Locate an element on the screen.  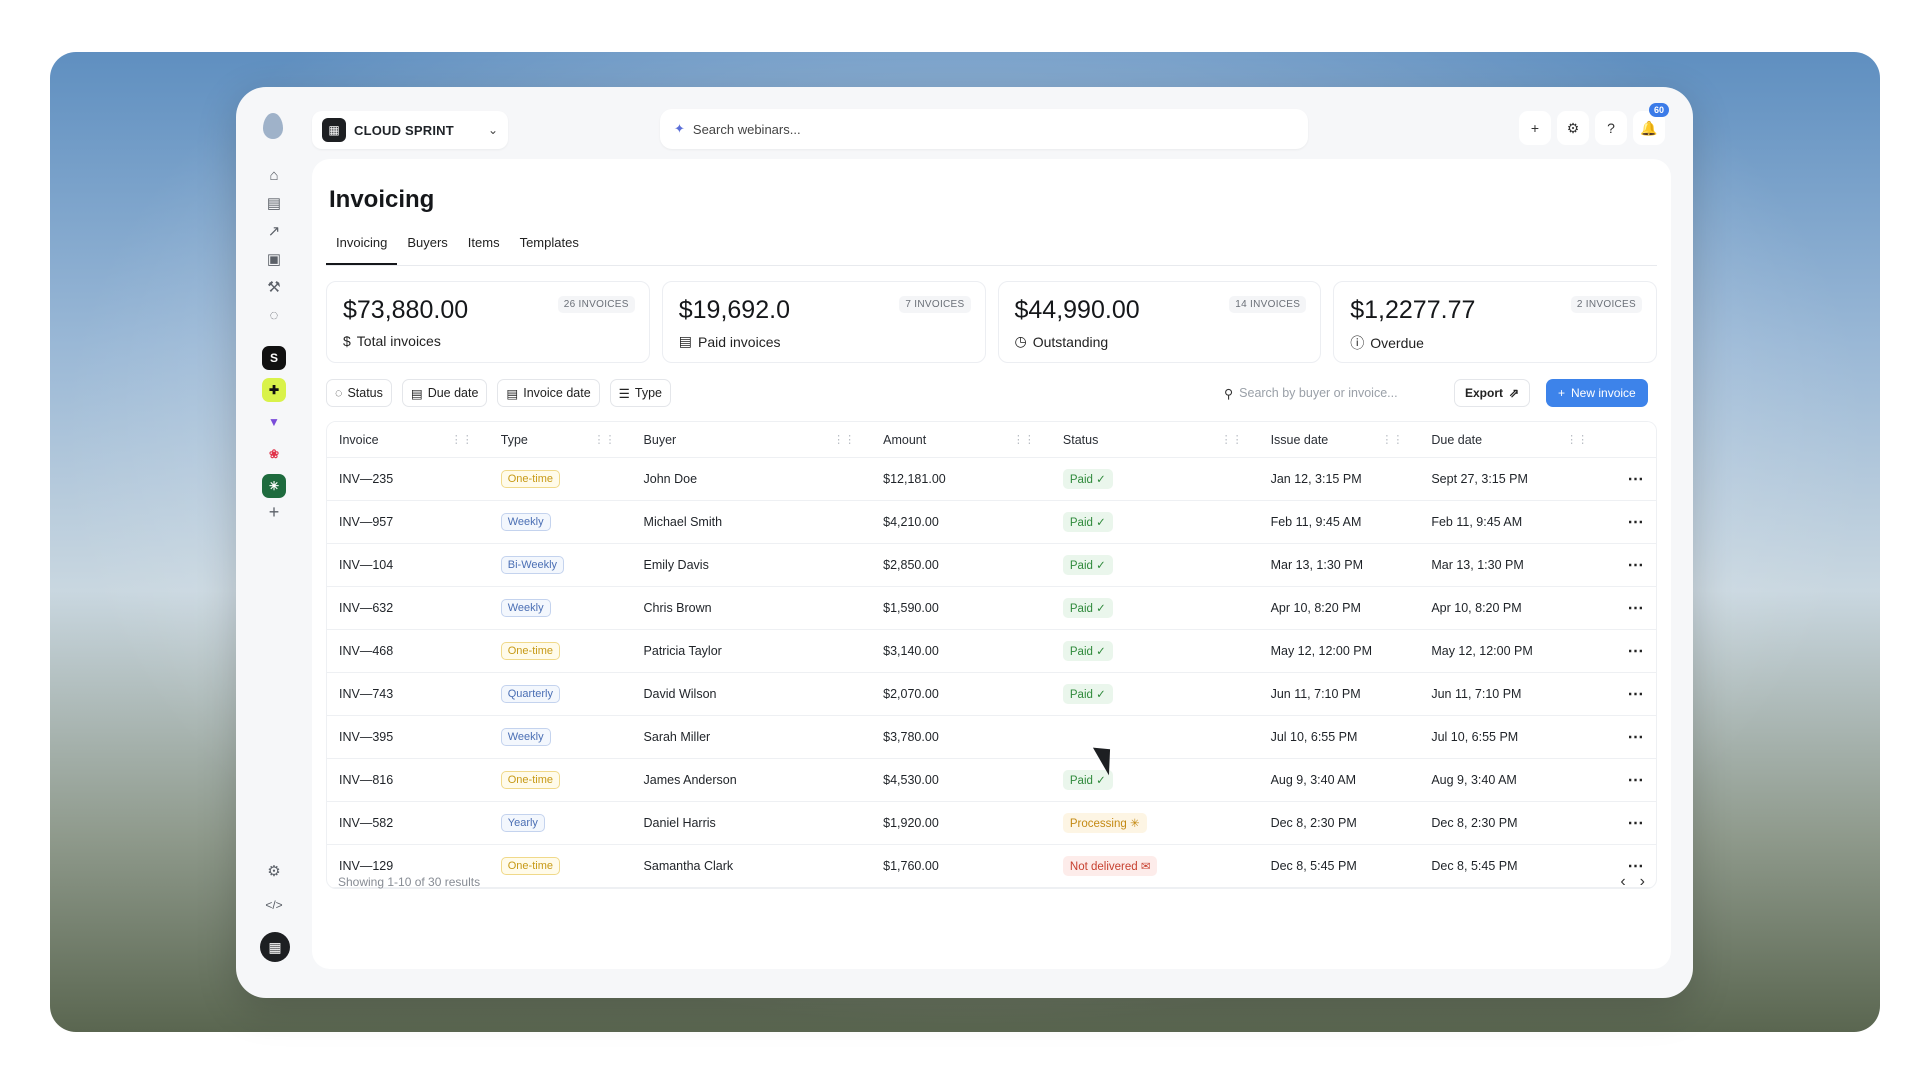
documents-icon: ▤ is located at coordinates (274, 203).